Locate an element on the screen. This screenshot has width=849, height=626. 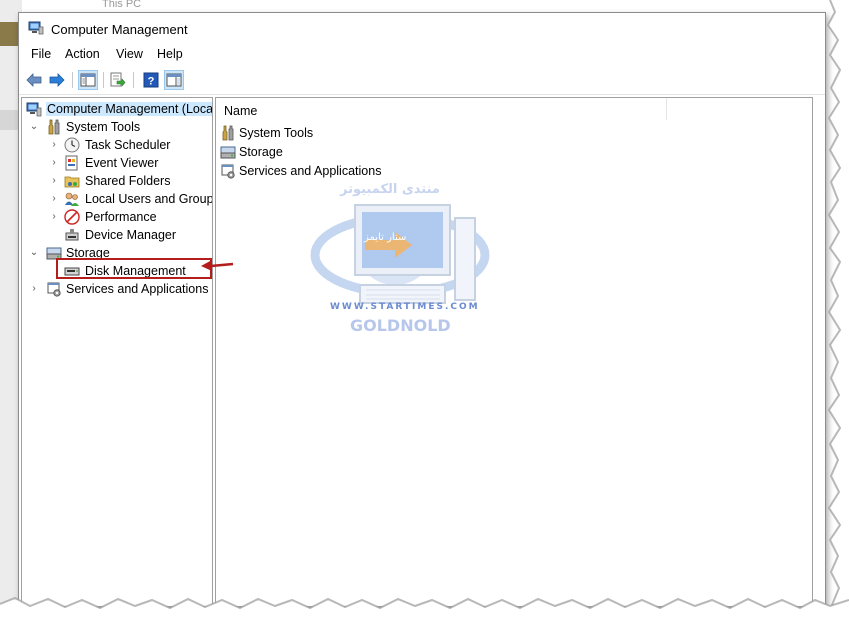
toolbar-divider is located at coordinates (422, 94).